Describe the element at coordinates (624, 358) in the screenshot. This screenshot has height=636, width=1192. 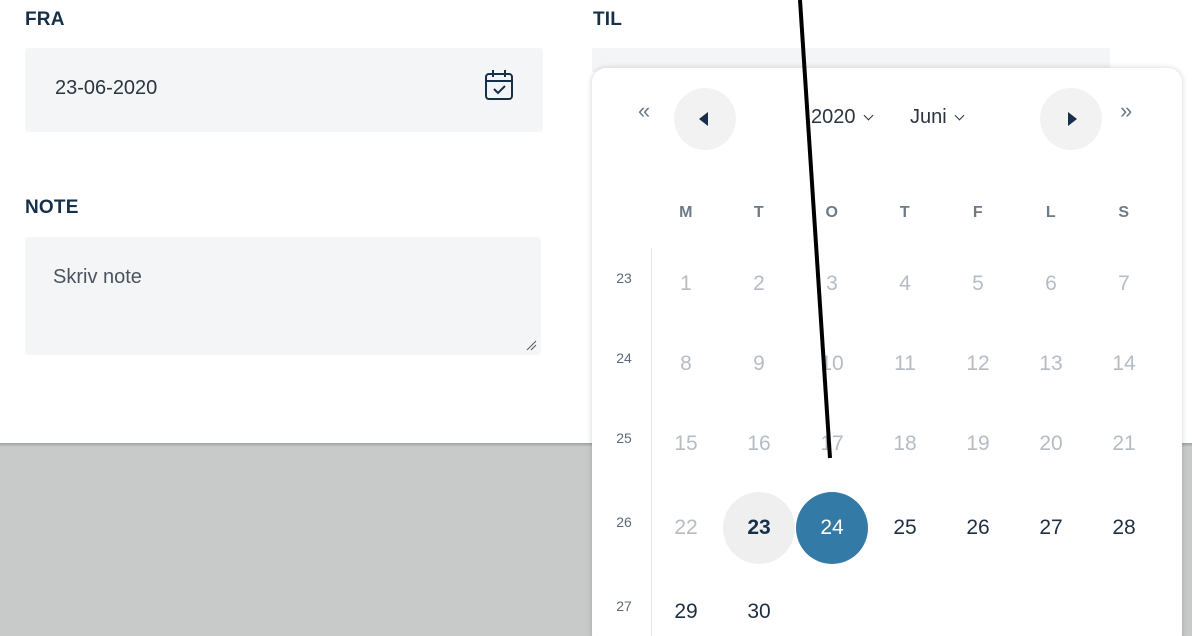
I see `week-number: 24` at that location.